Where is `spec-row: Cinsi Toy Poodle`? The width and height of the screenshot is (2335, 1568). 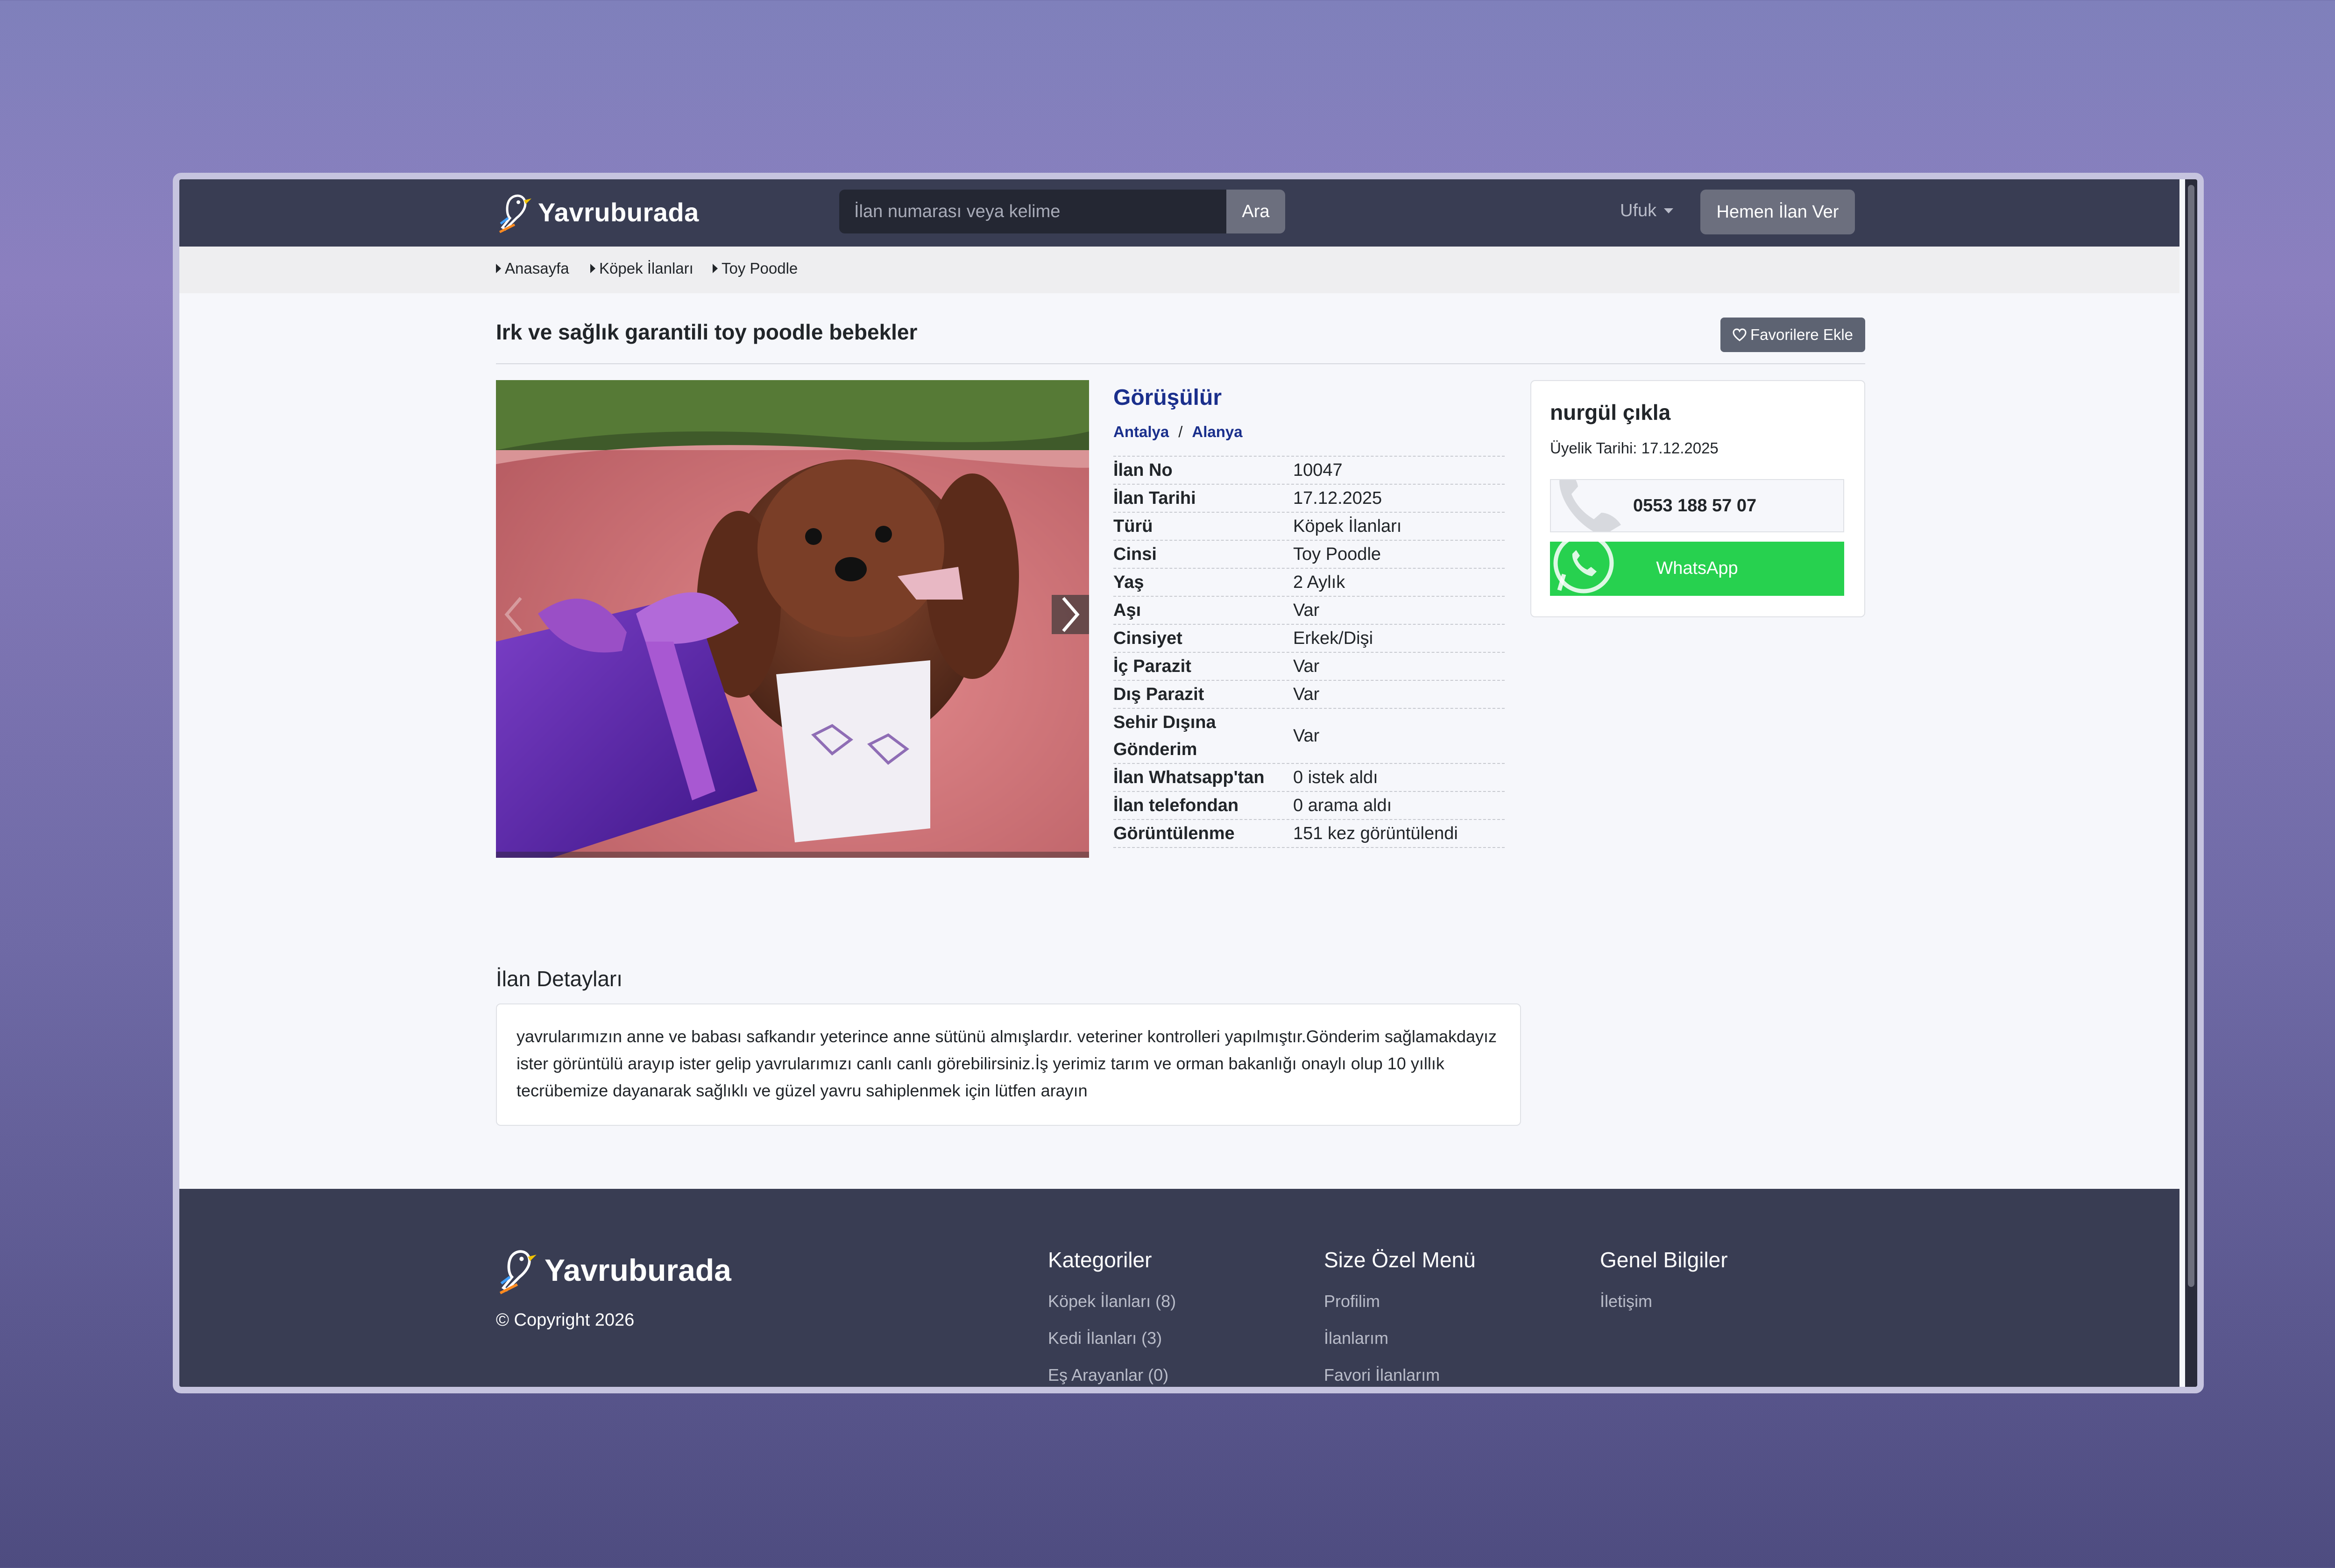
spec-row: Cinsi Toy Poodle is located at coordinates (1309, 555).